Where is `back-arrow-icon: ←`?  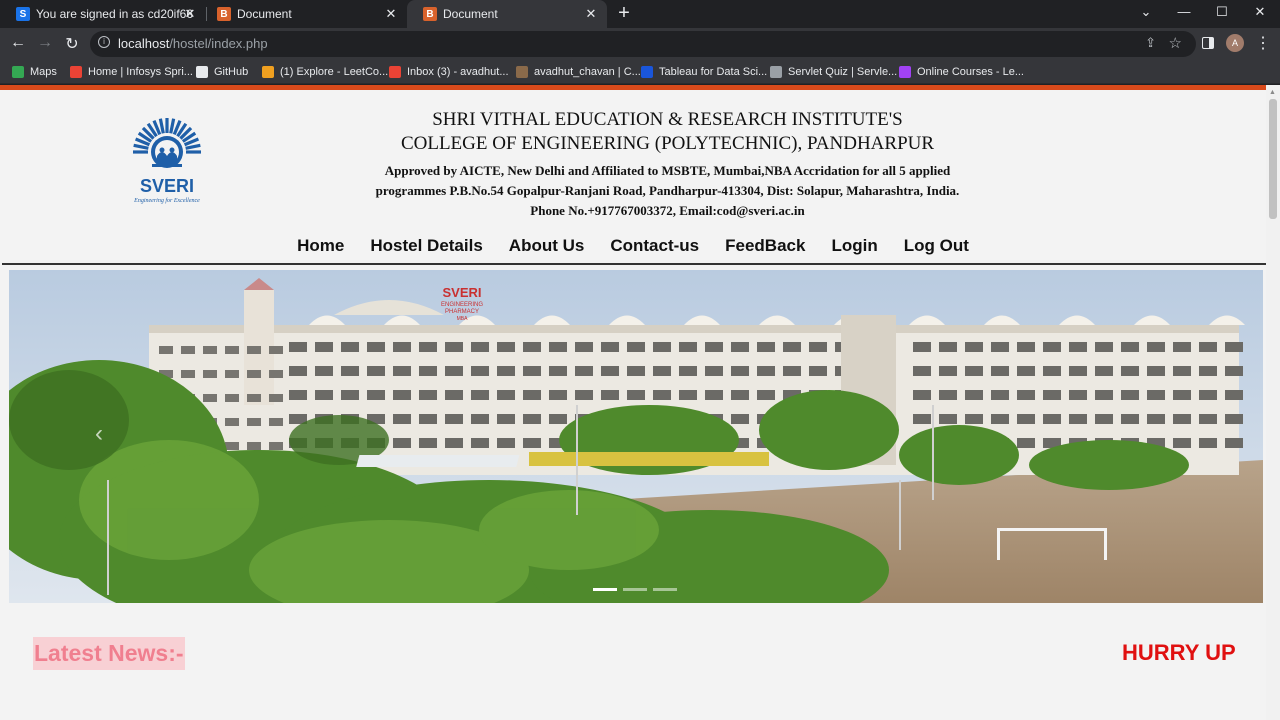 back-arrow-icon: ← is located at coordinates (18, 43).